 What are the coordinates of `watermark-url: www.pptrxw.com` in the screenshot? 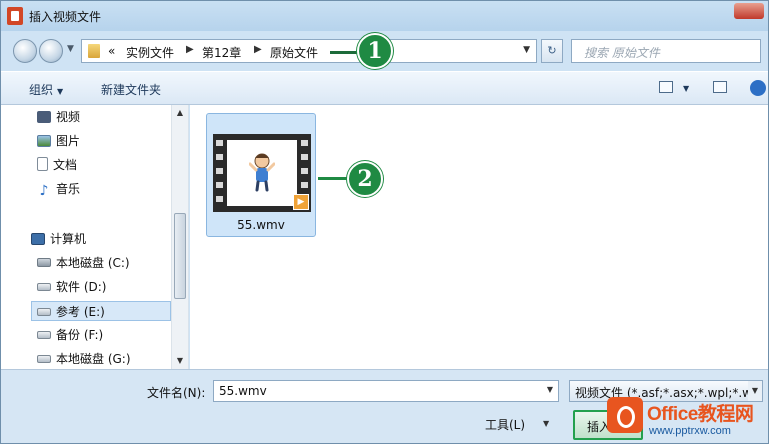 It's located at (690, 431).